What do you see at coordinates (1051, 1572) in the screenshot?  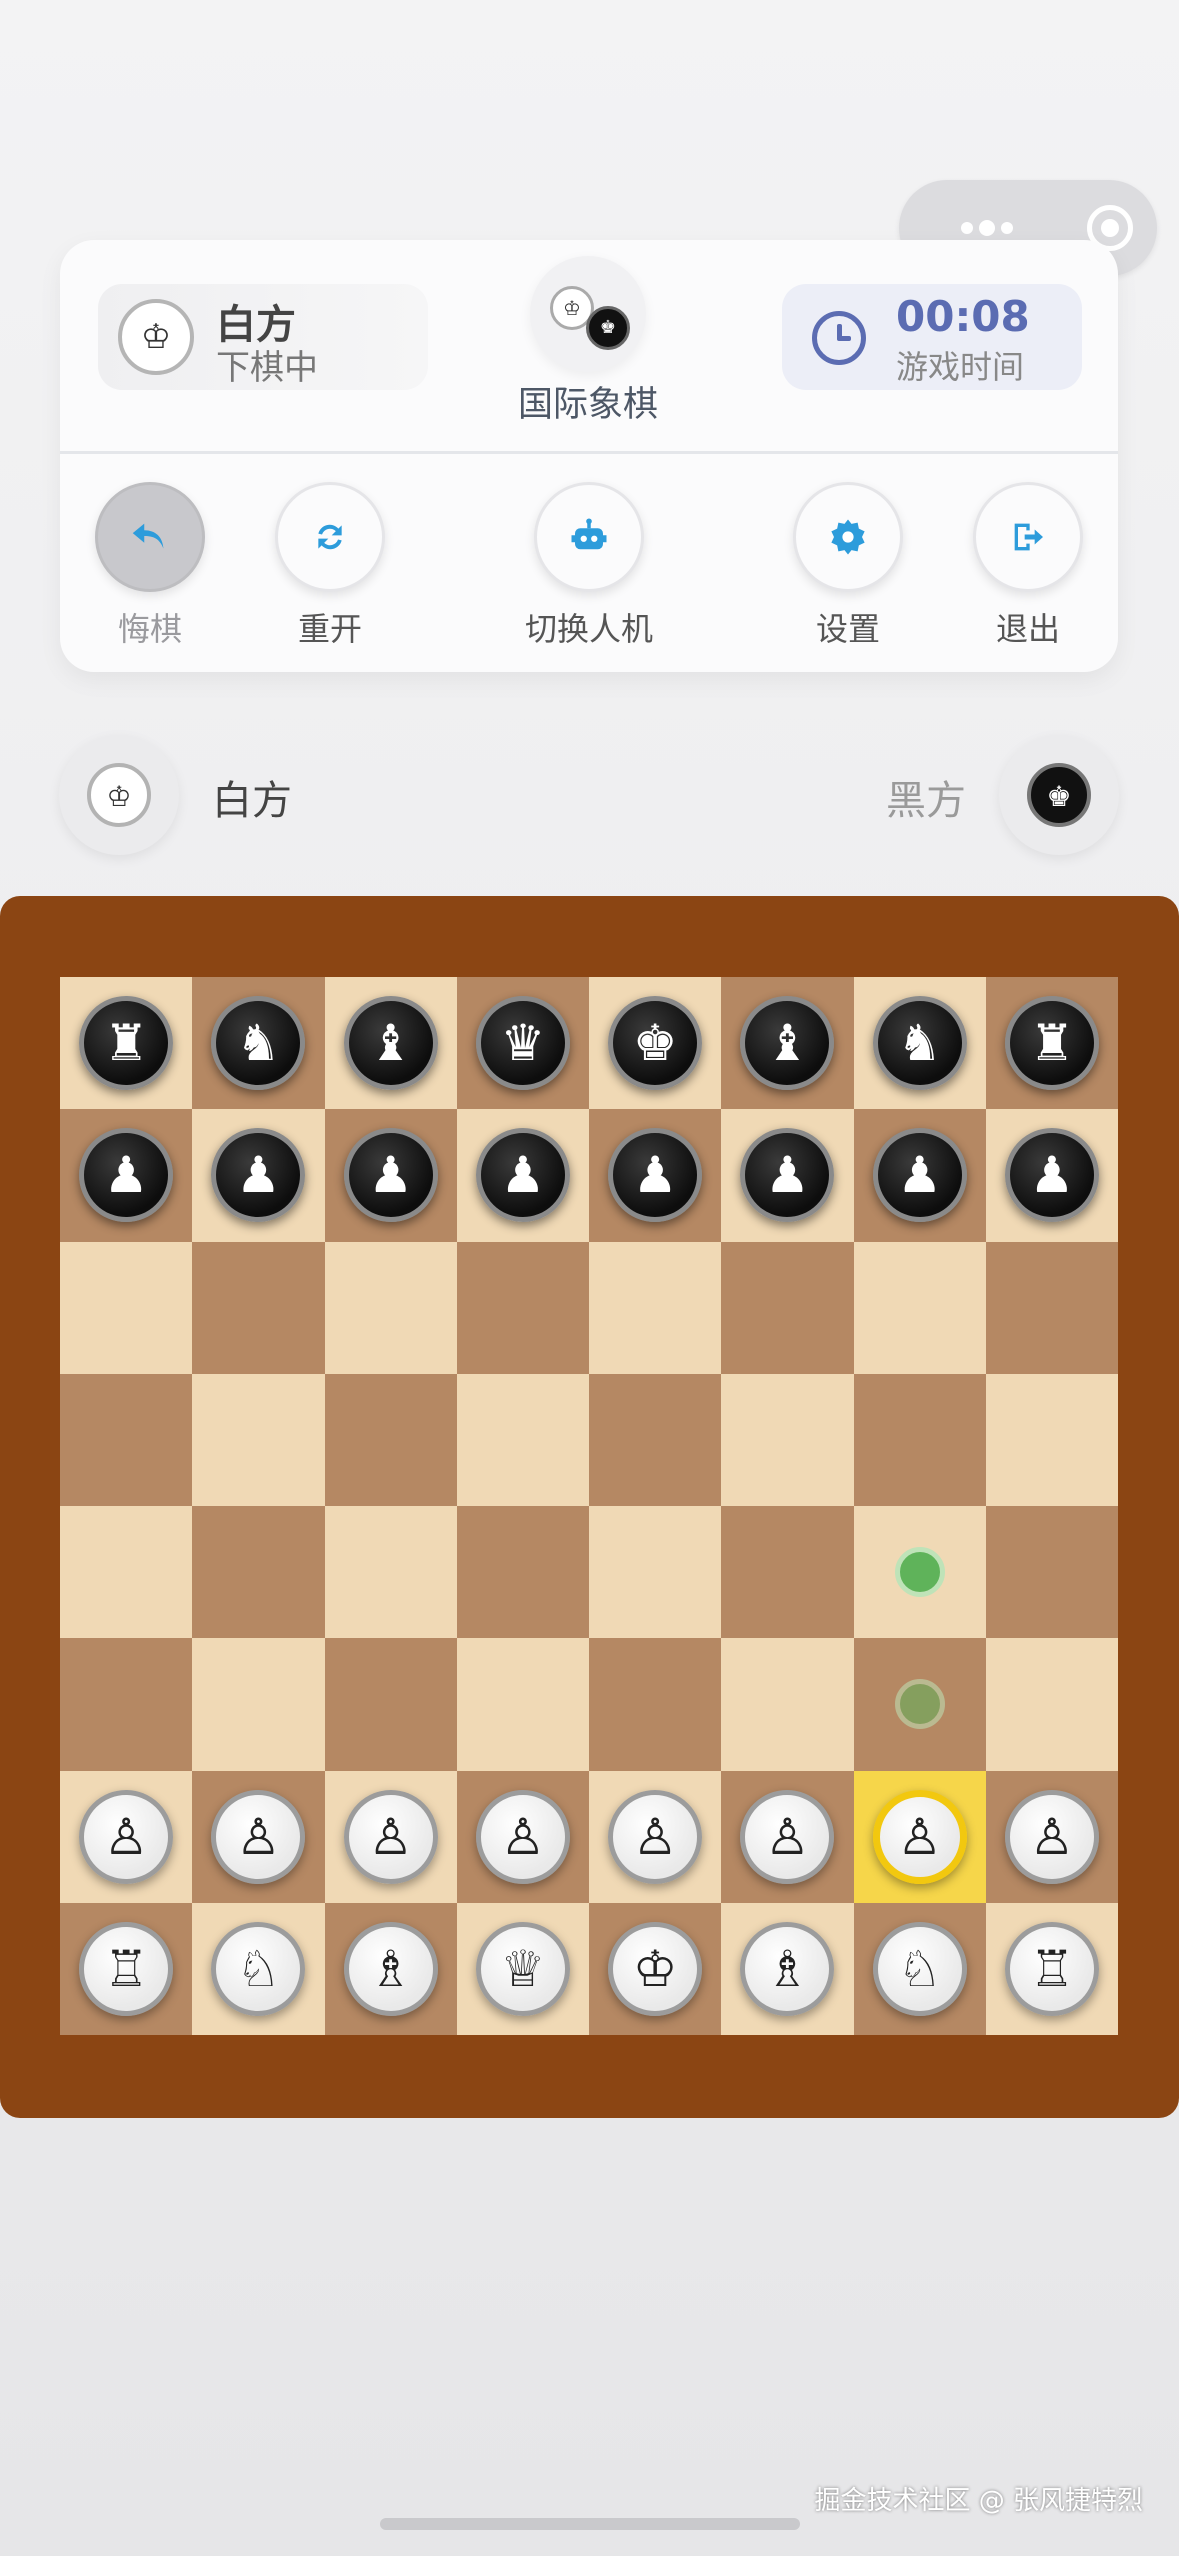 I see `square-h4` at bounding box center [1051, 1572].